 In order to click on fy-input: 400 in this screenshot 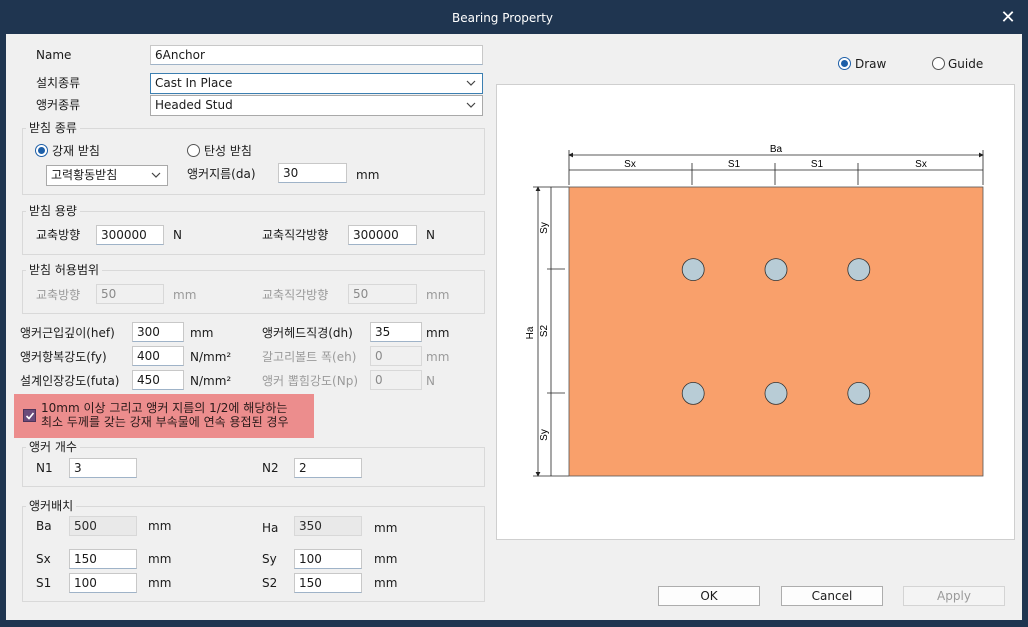, I will do `click(158, 356)`.